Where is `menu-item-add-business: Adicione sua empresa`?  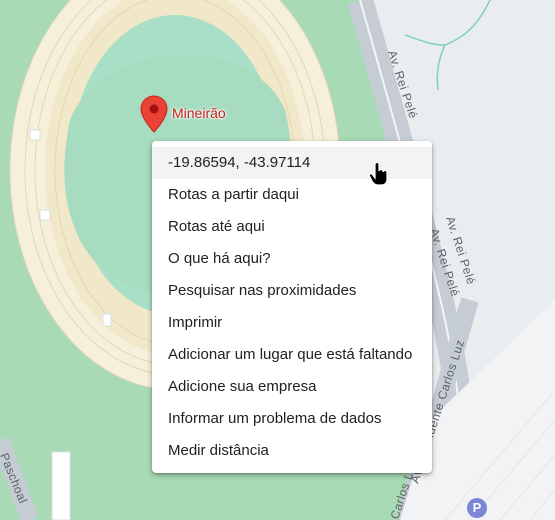 menu-item-add-business: Adicione sua empresa is located at coordinates (292, 387).